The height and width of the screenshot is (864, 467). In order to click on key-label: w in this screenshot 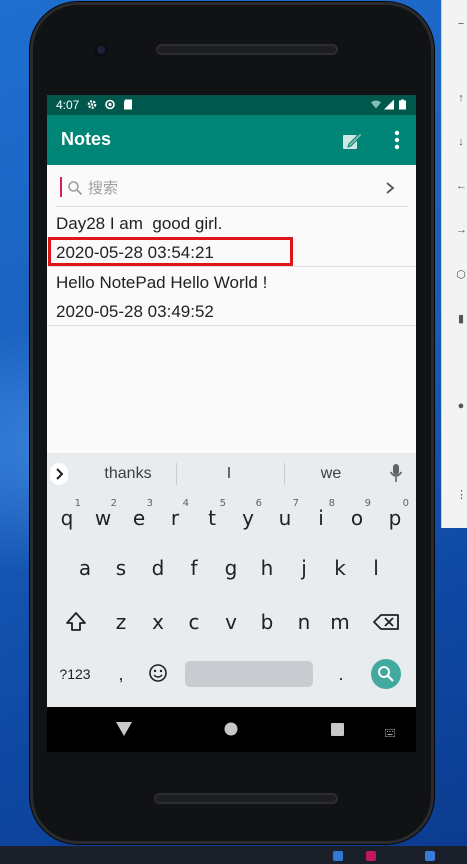, I will do `click(103, 518)`.